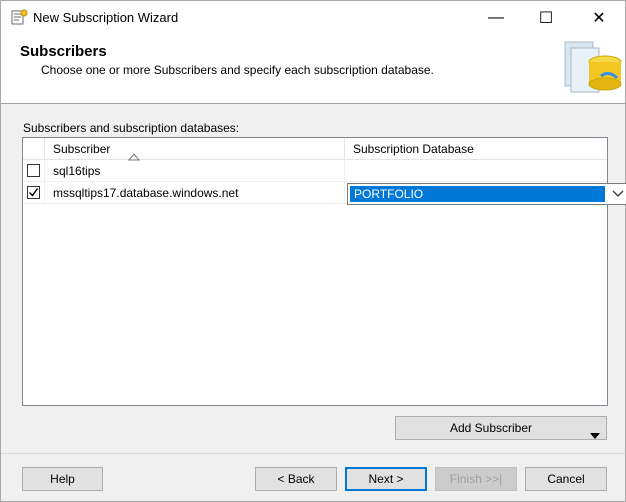 This screenshot has height=502, width=626. Describe the element at coordinates (195, 171) in the screenshot. I see `subscriber-cell: sql16tips` at that location.